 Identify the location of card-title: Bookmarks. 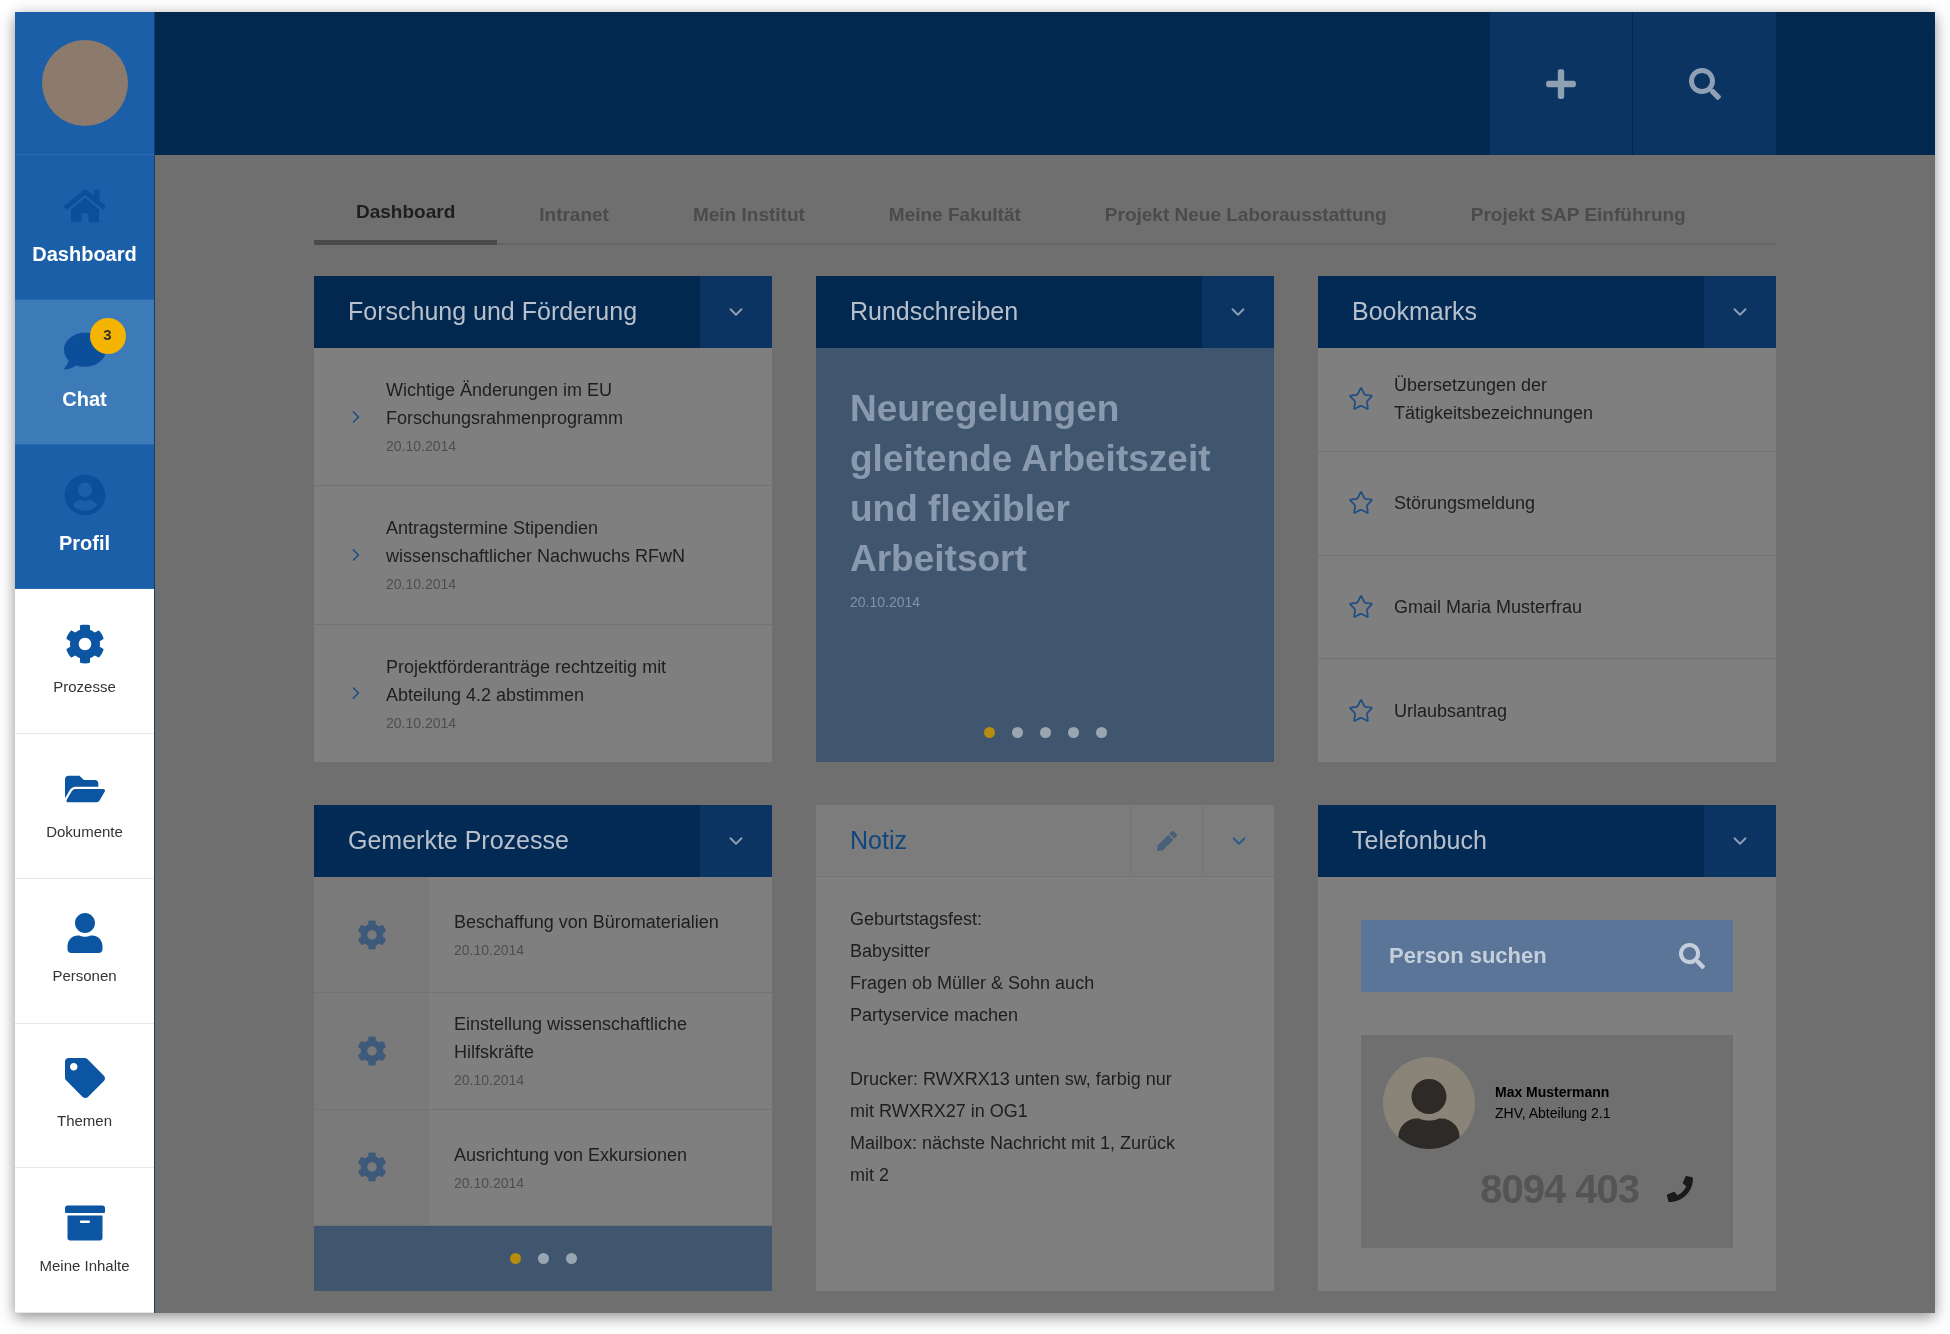
(1415, 312).